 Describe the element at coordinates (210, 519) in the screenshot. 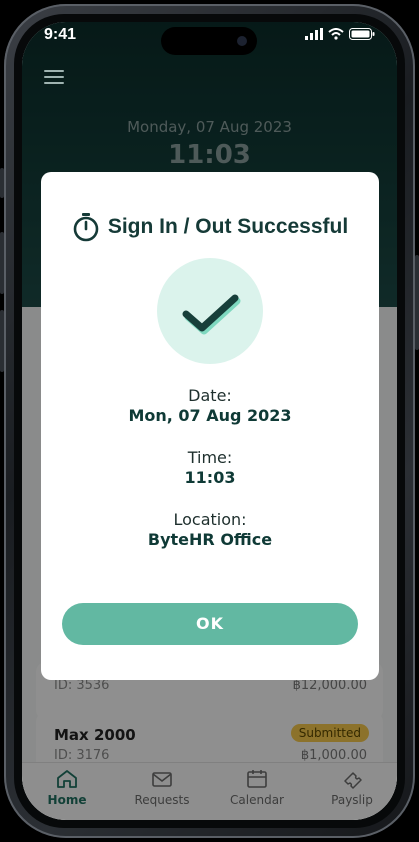

I see `location-label: Location:` at that location.